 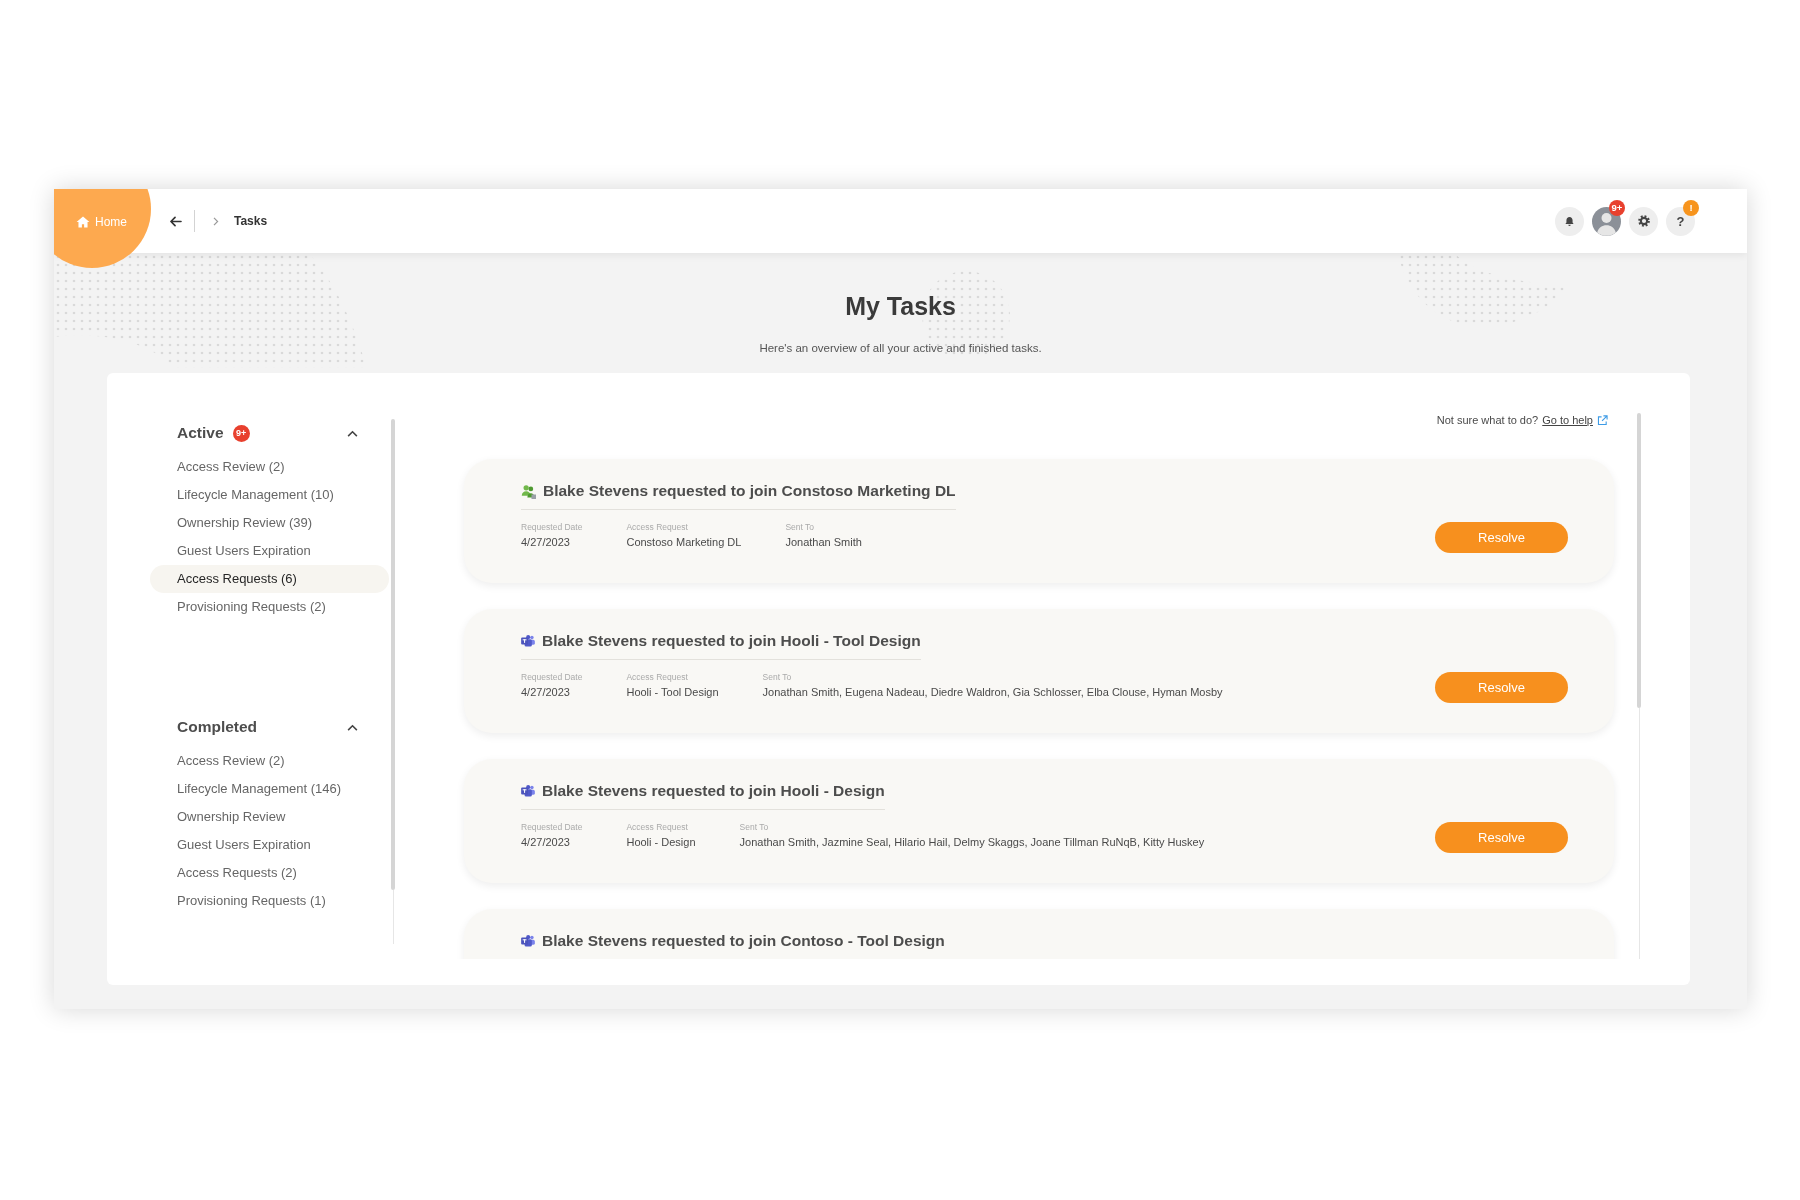 I want to click on notifications-button, so click(x=1569, y=221).